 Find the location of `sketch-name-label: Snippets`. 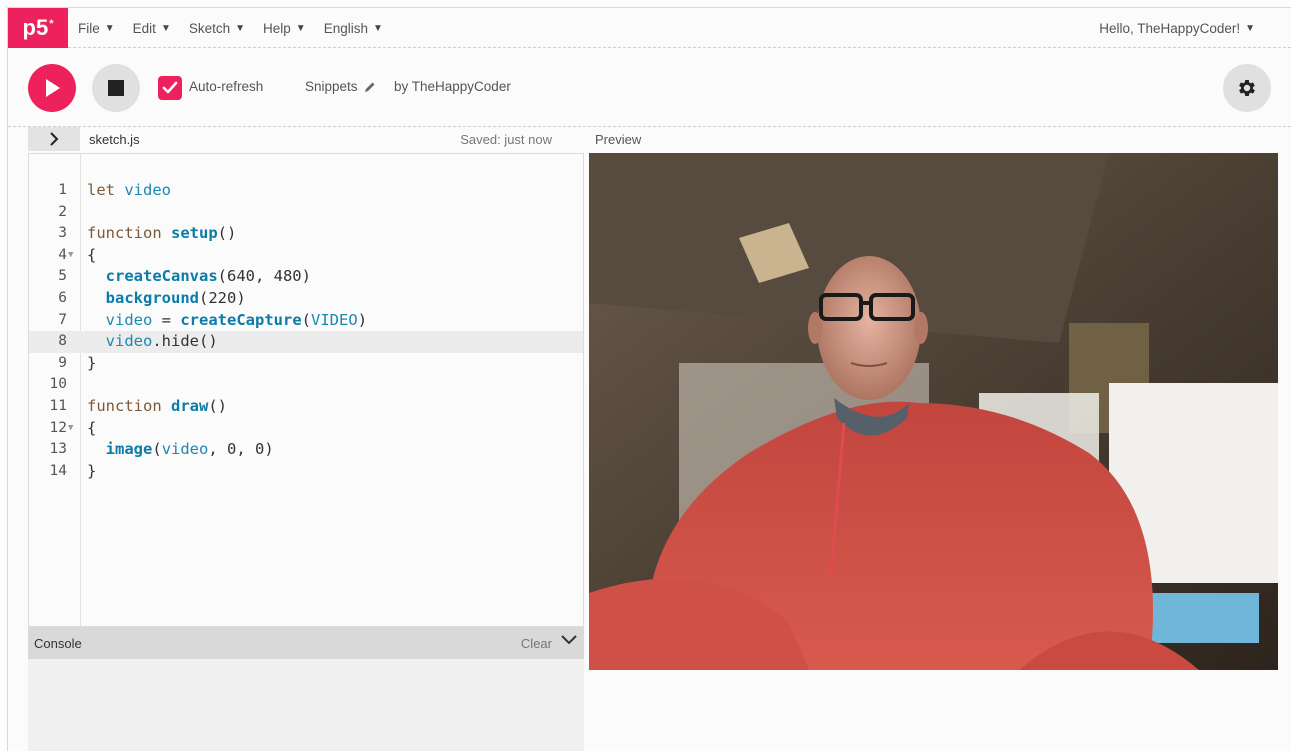

sketch-name-label: Snippets is located at coordinates (331, 86).